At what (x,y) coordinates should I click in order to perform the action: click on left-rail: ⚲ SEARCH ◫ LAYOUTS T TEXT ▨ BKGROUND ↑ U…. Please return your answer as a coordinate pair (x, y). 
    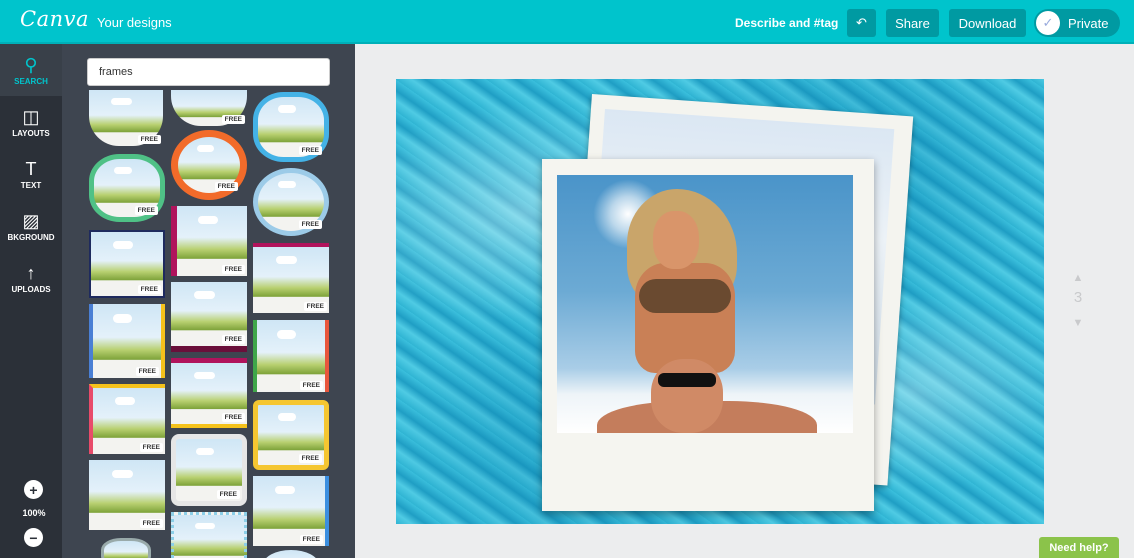
    Looking at the image, I should click on (31, 301).